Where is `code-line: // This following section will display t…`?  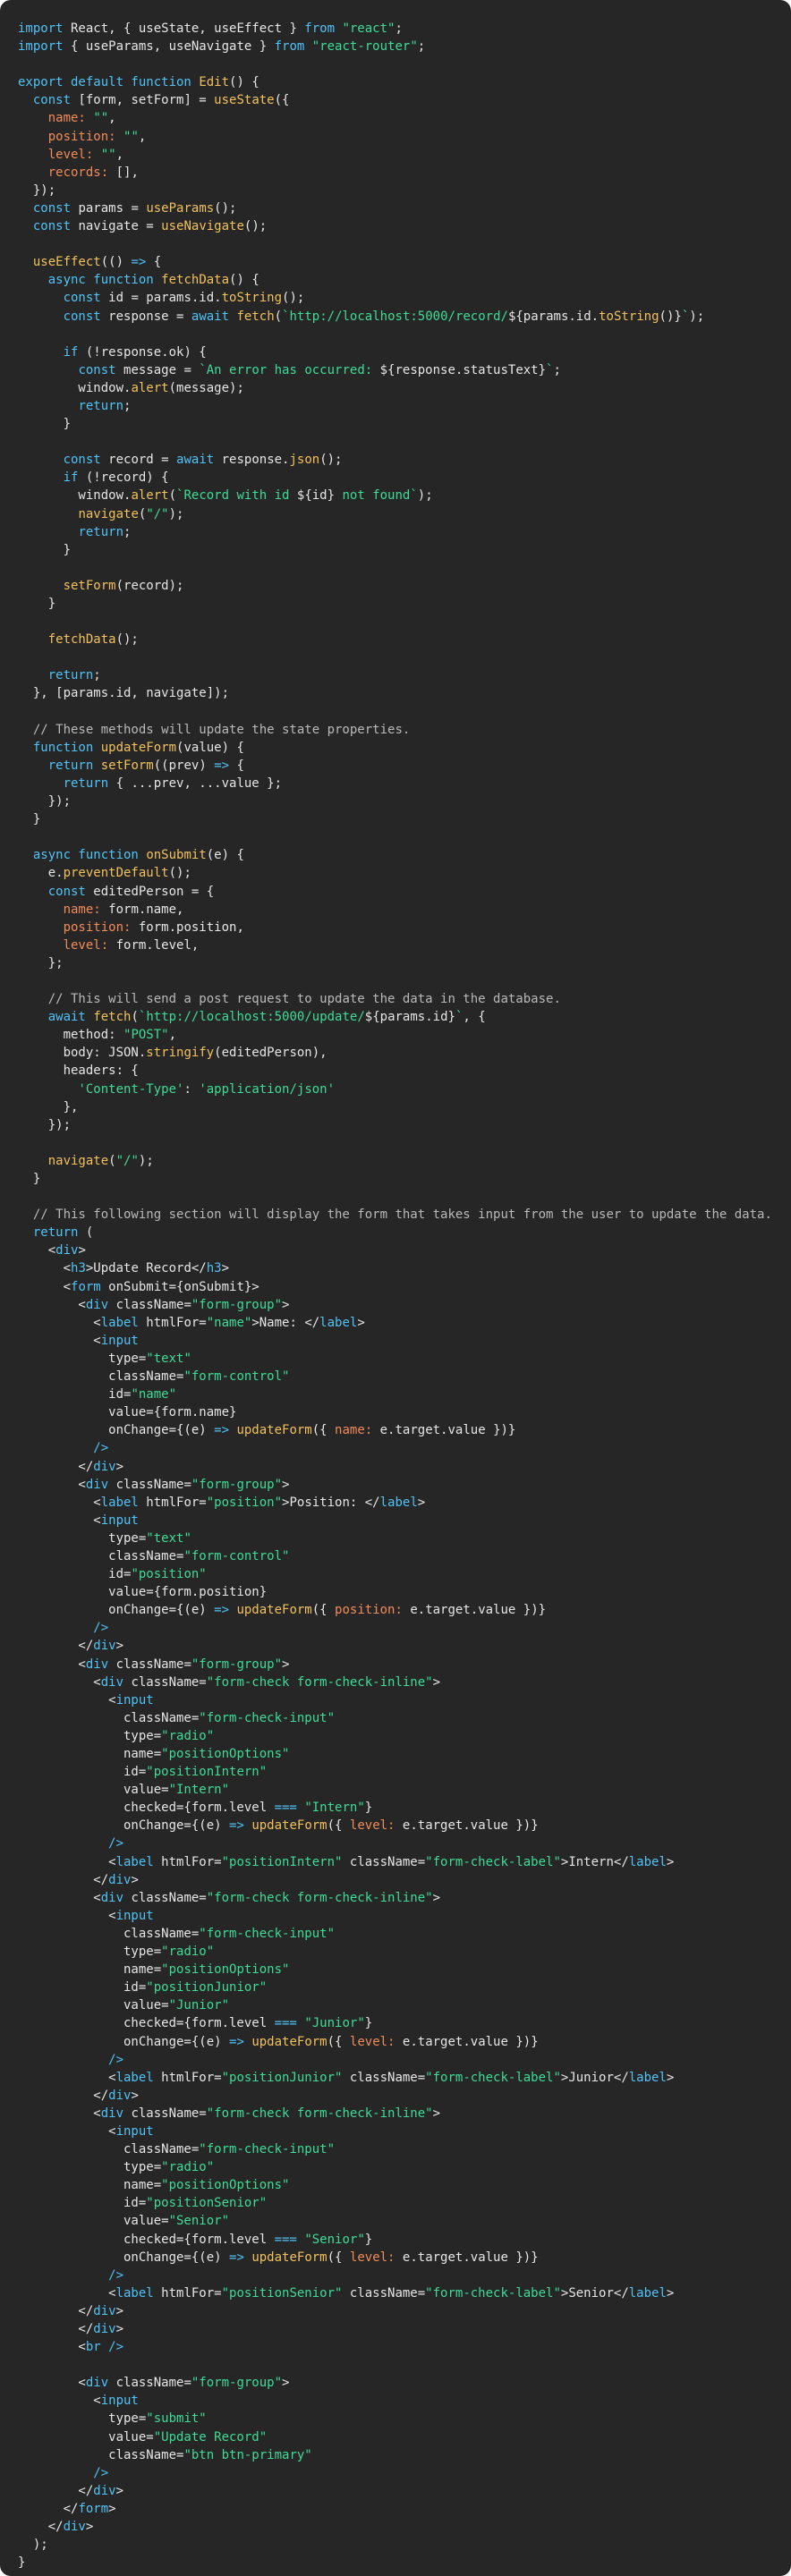 code-line: // This following section will display t… is located at coordinates (405, 1215).